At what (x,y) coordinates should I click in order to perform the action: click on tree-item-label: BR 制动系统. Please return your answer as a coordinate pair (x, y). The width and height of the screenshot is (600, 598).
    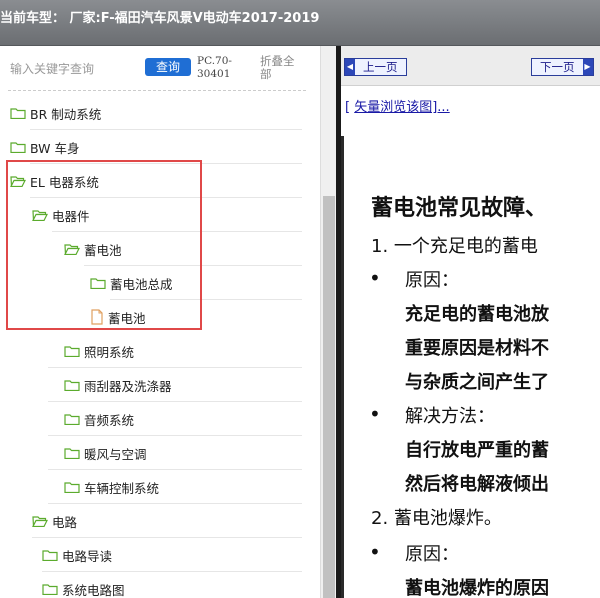
    Looking at the image, I should click on (66, 114).